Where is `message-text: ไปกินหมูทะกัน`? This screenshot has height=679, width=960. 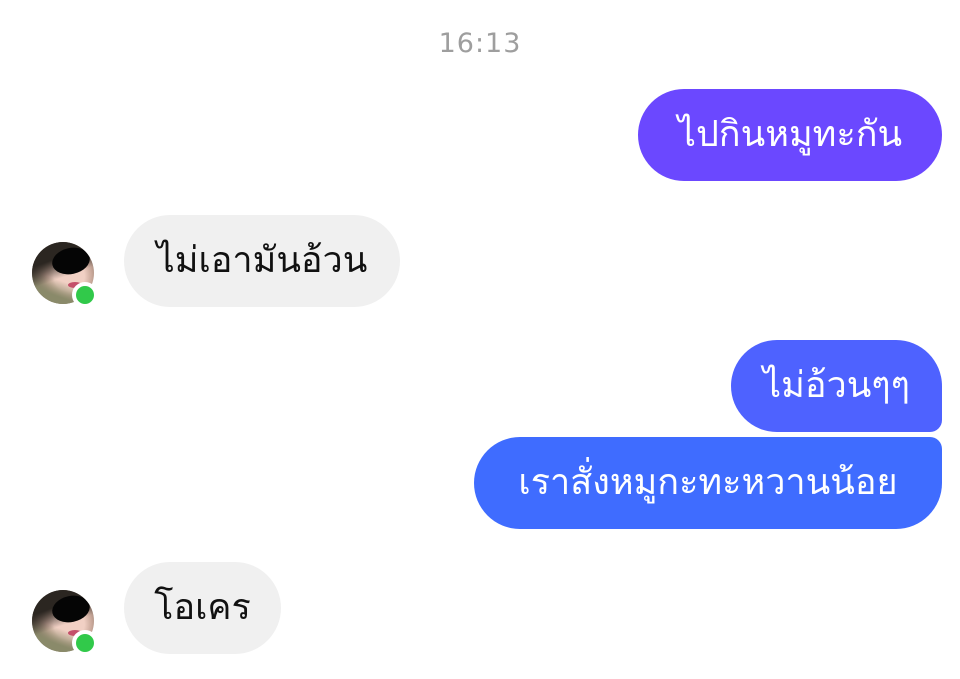 message-text: ไปกินหมูทะกัน is located at coordinates (790, 134).